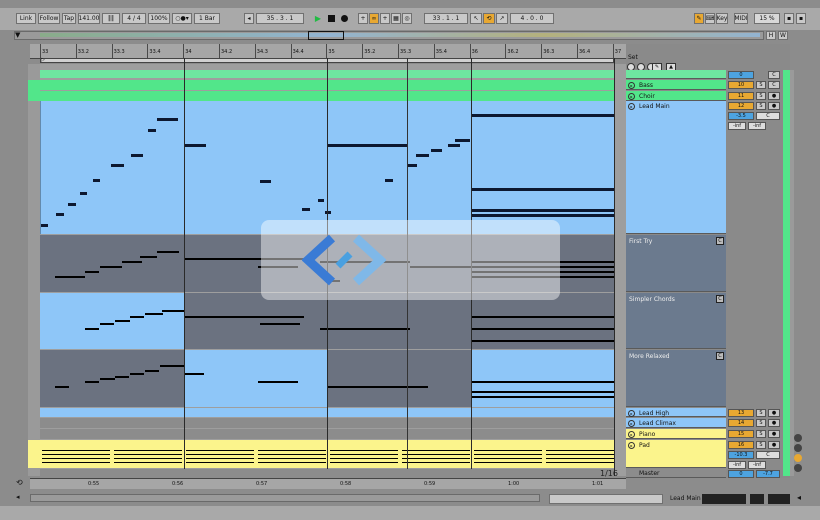 The height and width of the screenshot is (520, 820). Describe the element at coordinates (49, 18) in the screenshot. I see `follow-button: Follow` at that location.